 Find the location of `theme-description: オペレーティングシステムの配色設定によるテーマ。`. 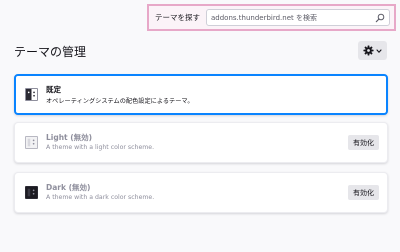

theme-description: オペレーティングシステムの配色設定によるテーマ。 is located at coordinates (120, 101).